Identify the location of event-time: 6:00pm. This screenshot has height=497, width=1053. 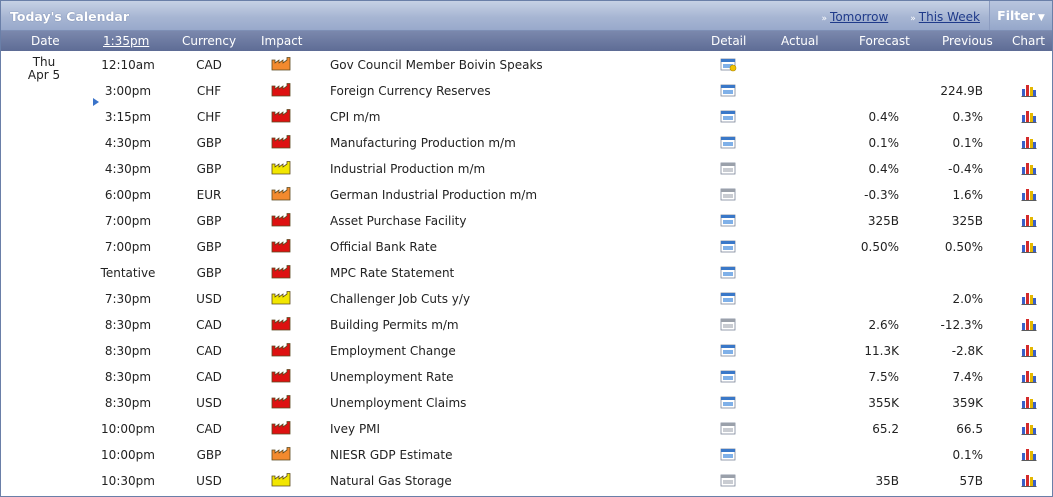
(128, 195).